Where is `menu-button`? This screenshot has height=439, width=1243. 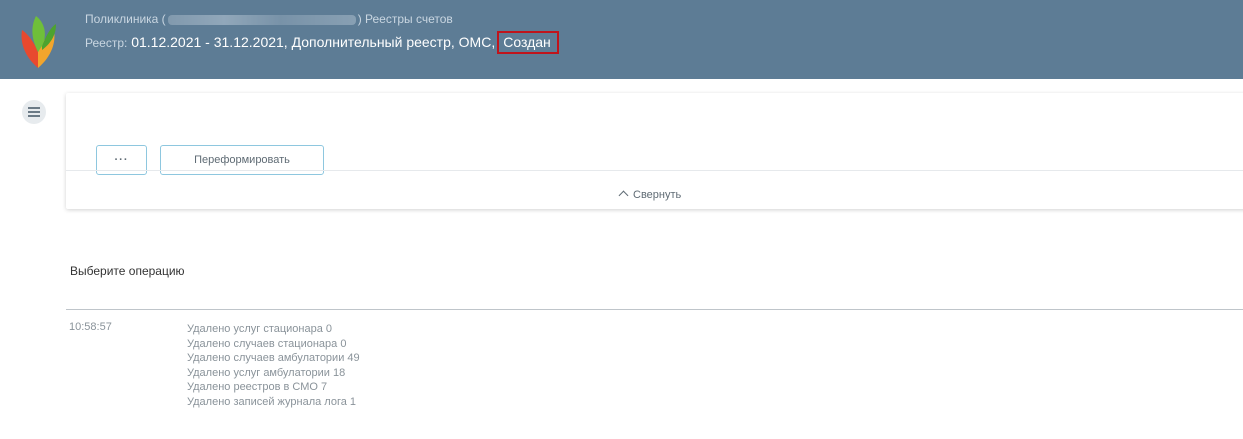
menu-button is located at coordinates (34, 112).